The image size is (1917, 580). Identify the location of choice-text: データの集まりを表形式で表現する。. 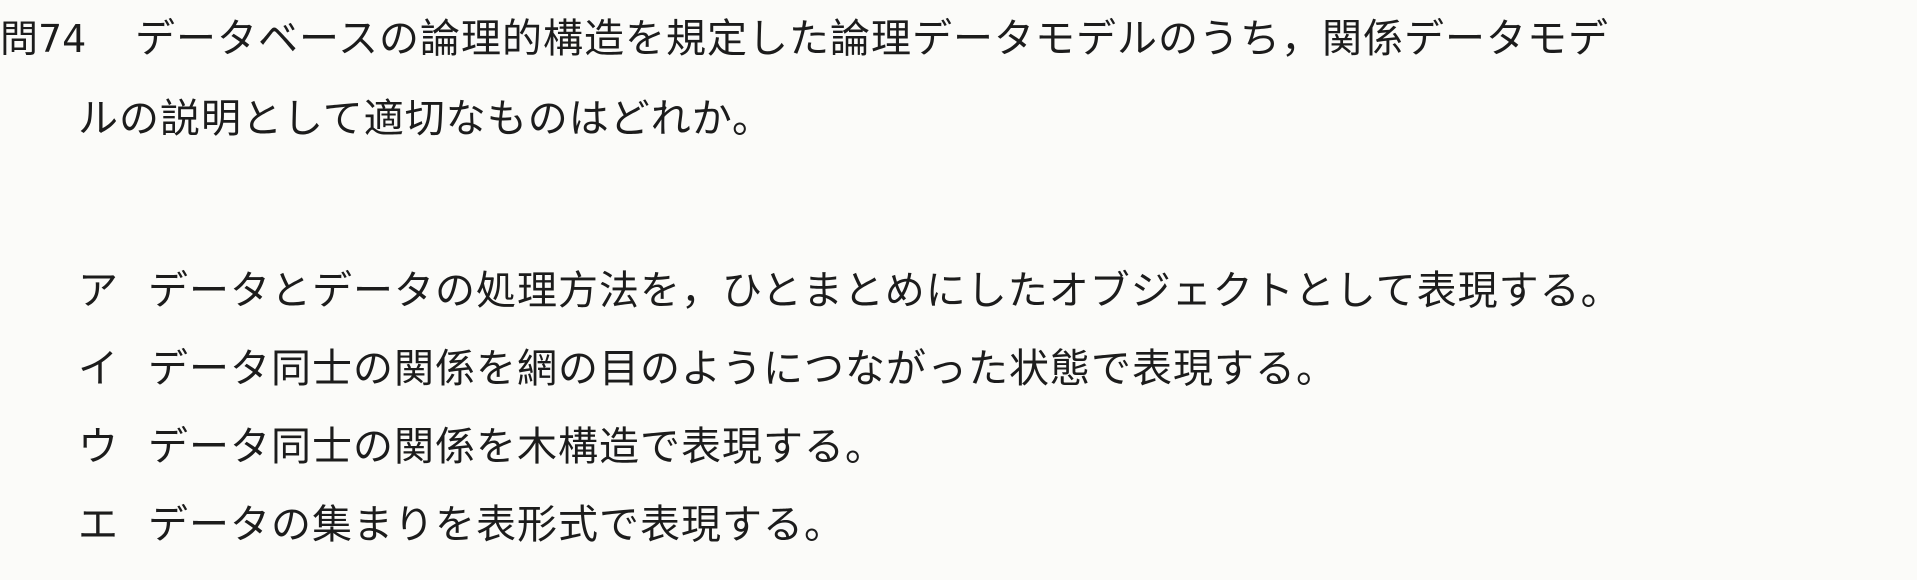
(496, 525).